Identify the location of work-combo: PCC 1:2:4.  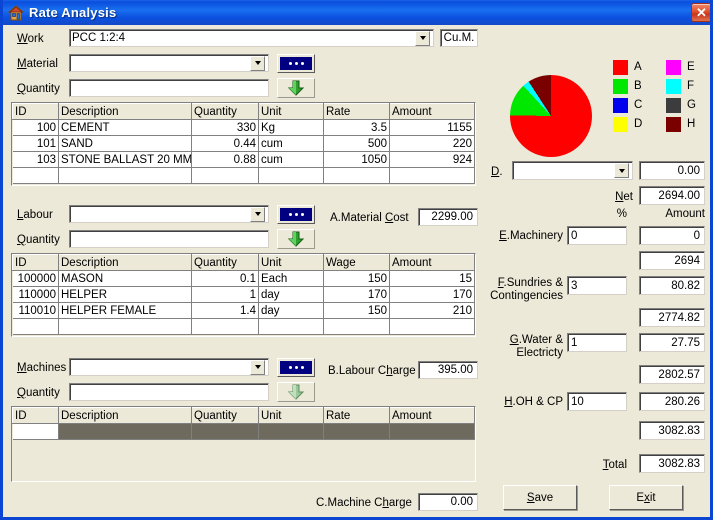
(251, 38).